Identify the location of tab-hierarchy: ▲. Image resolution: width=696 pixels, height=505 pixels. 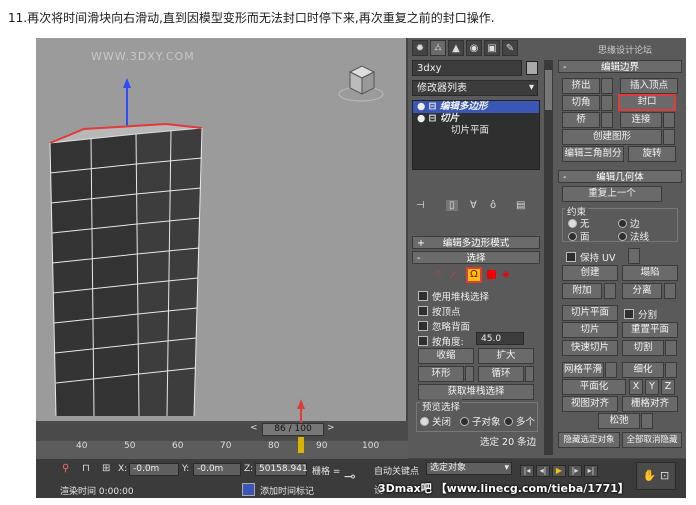
(456, 48).